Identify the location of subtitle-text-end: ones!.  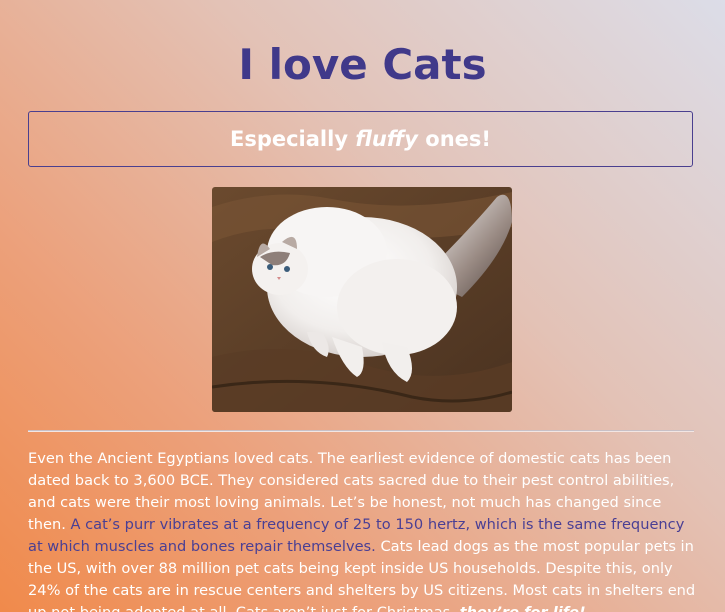
(458, 139).